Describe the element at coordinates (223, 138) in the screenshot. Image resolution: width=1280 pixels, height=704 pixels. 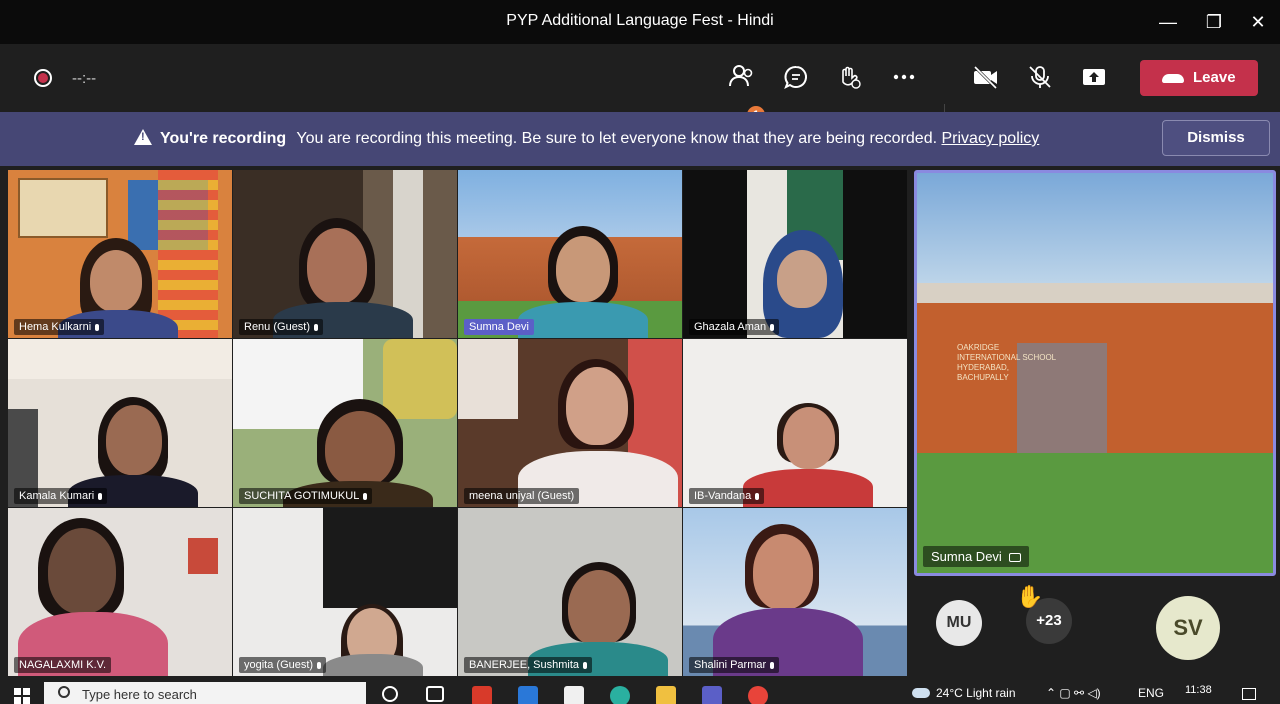
I see `recording-heading: You're recording` at that location.